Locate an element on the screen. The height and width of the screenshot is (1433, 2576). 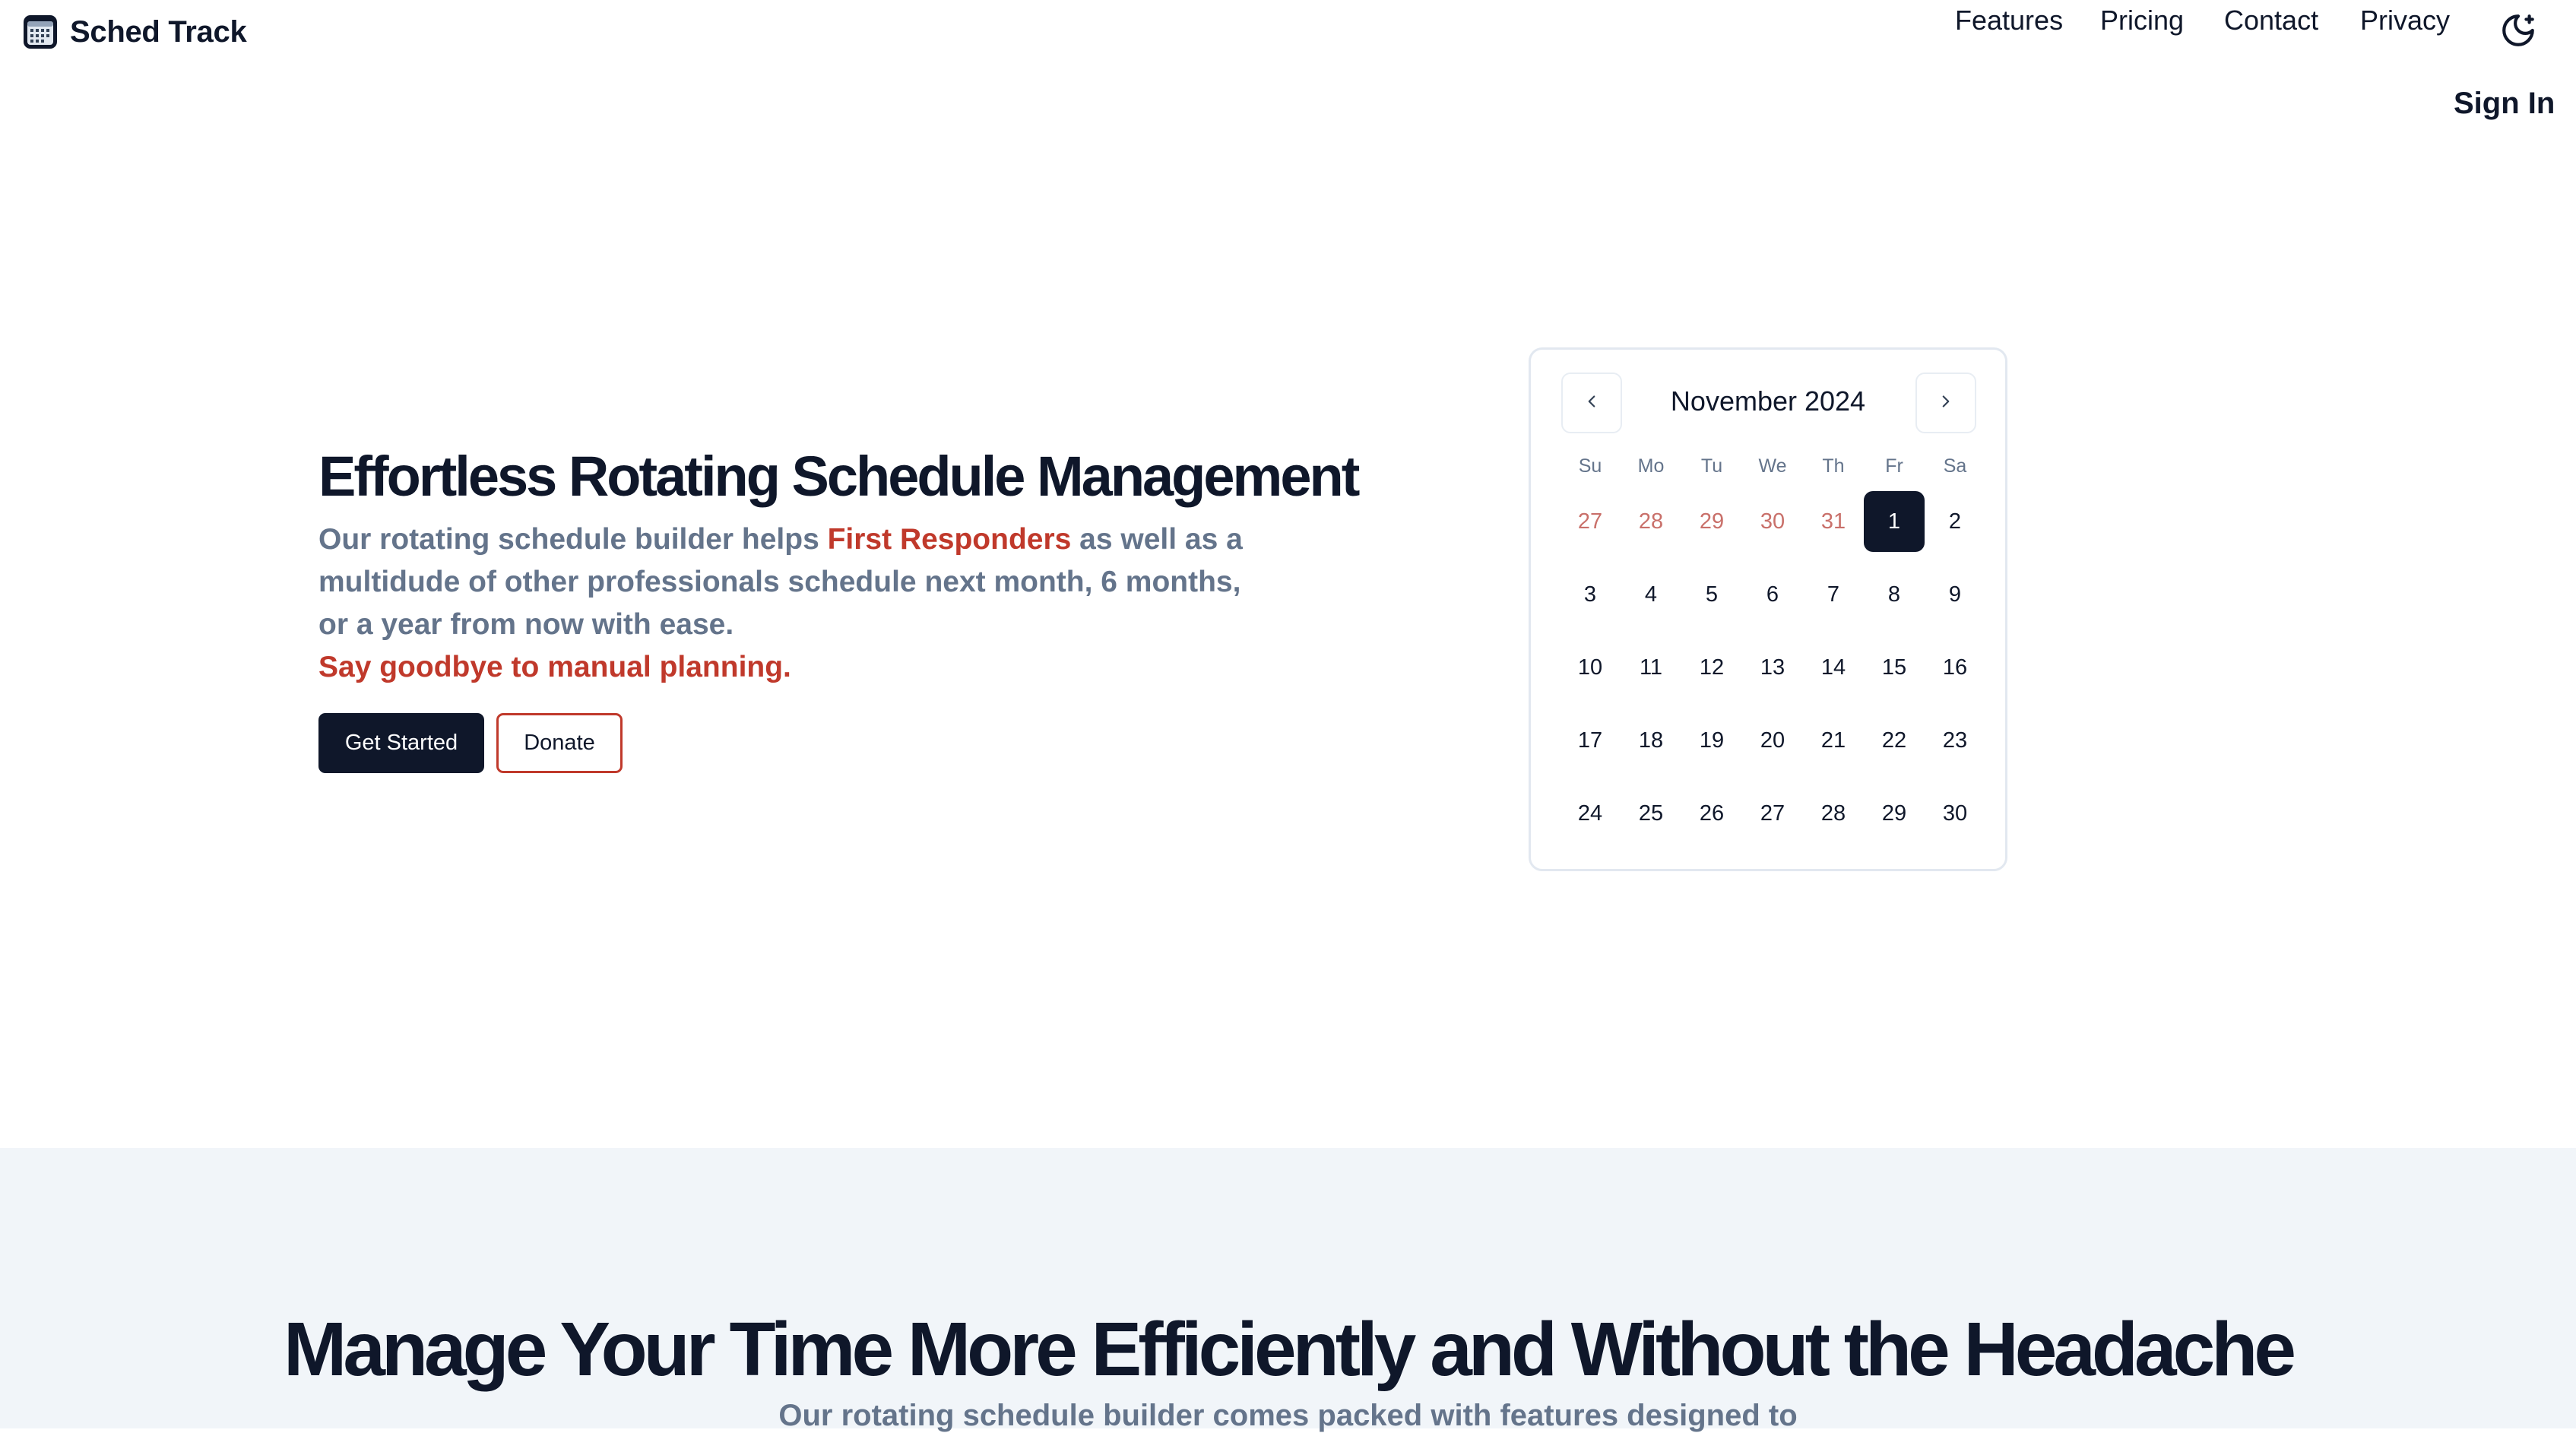
calendar-day: 29 is located at coordinates (1894, 813).